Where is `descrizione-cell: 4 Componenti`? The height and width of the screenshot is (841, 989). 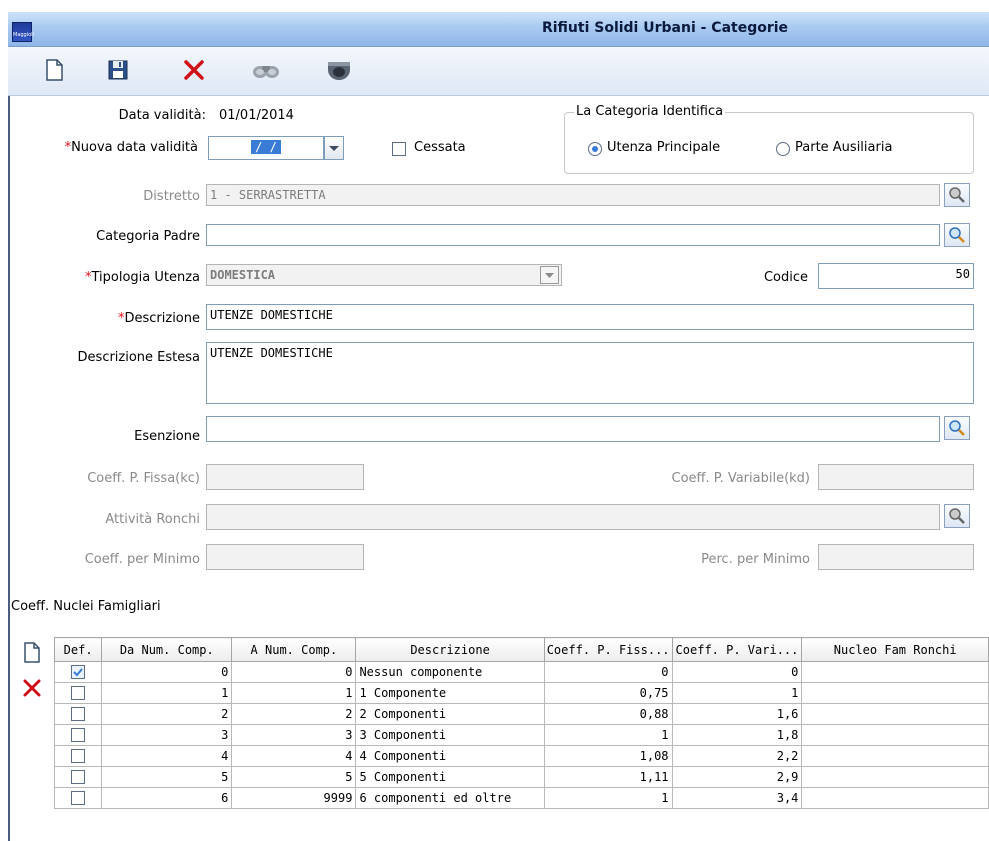 descrizione-cell: 4 Componenti is located at coordinates (450, 756).